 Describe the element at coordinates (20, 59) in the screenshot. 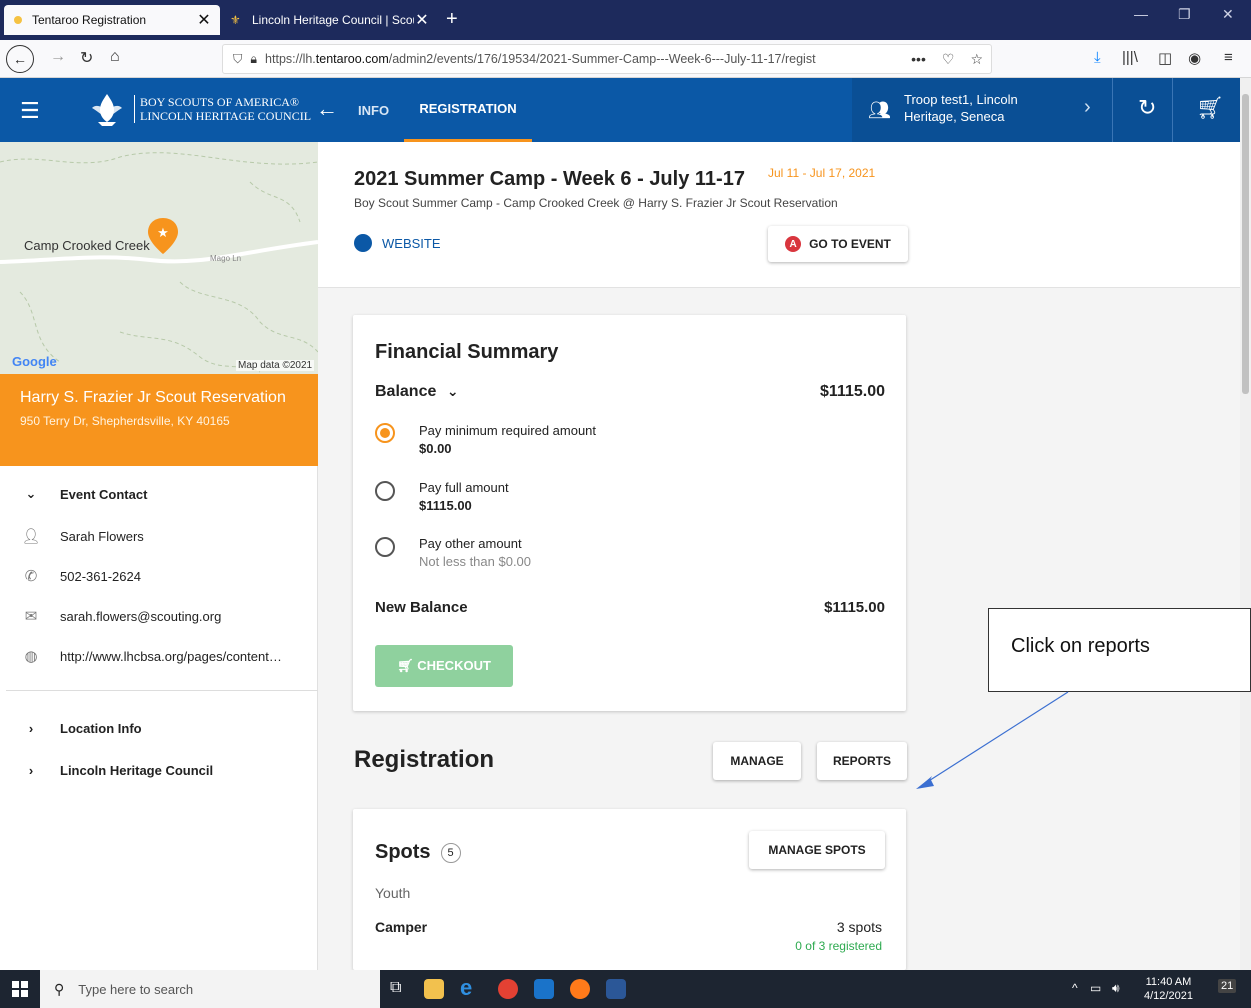

I see `back-icon: ←` at that location.